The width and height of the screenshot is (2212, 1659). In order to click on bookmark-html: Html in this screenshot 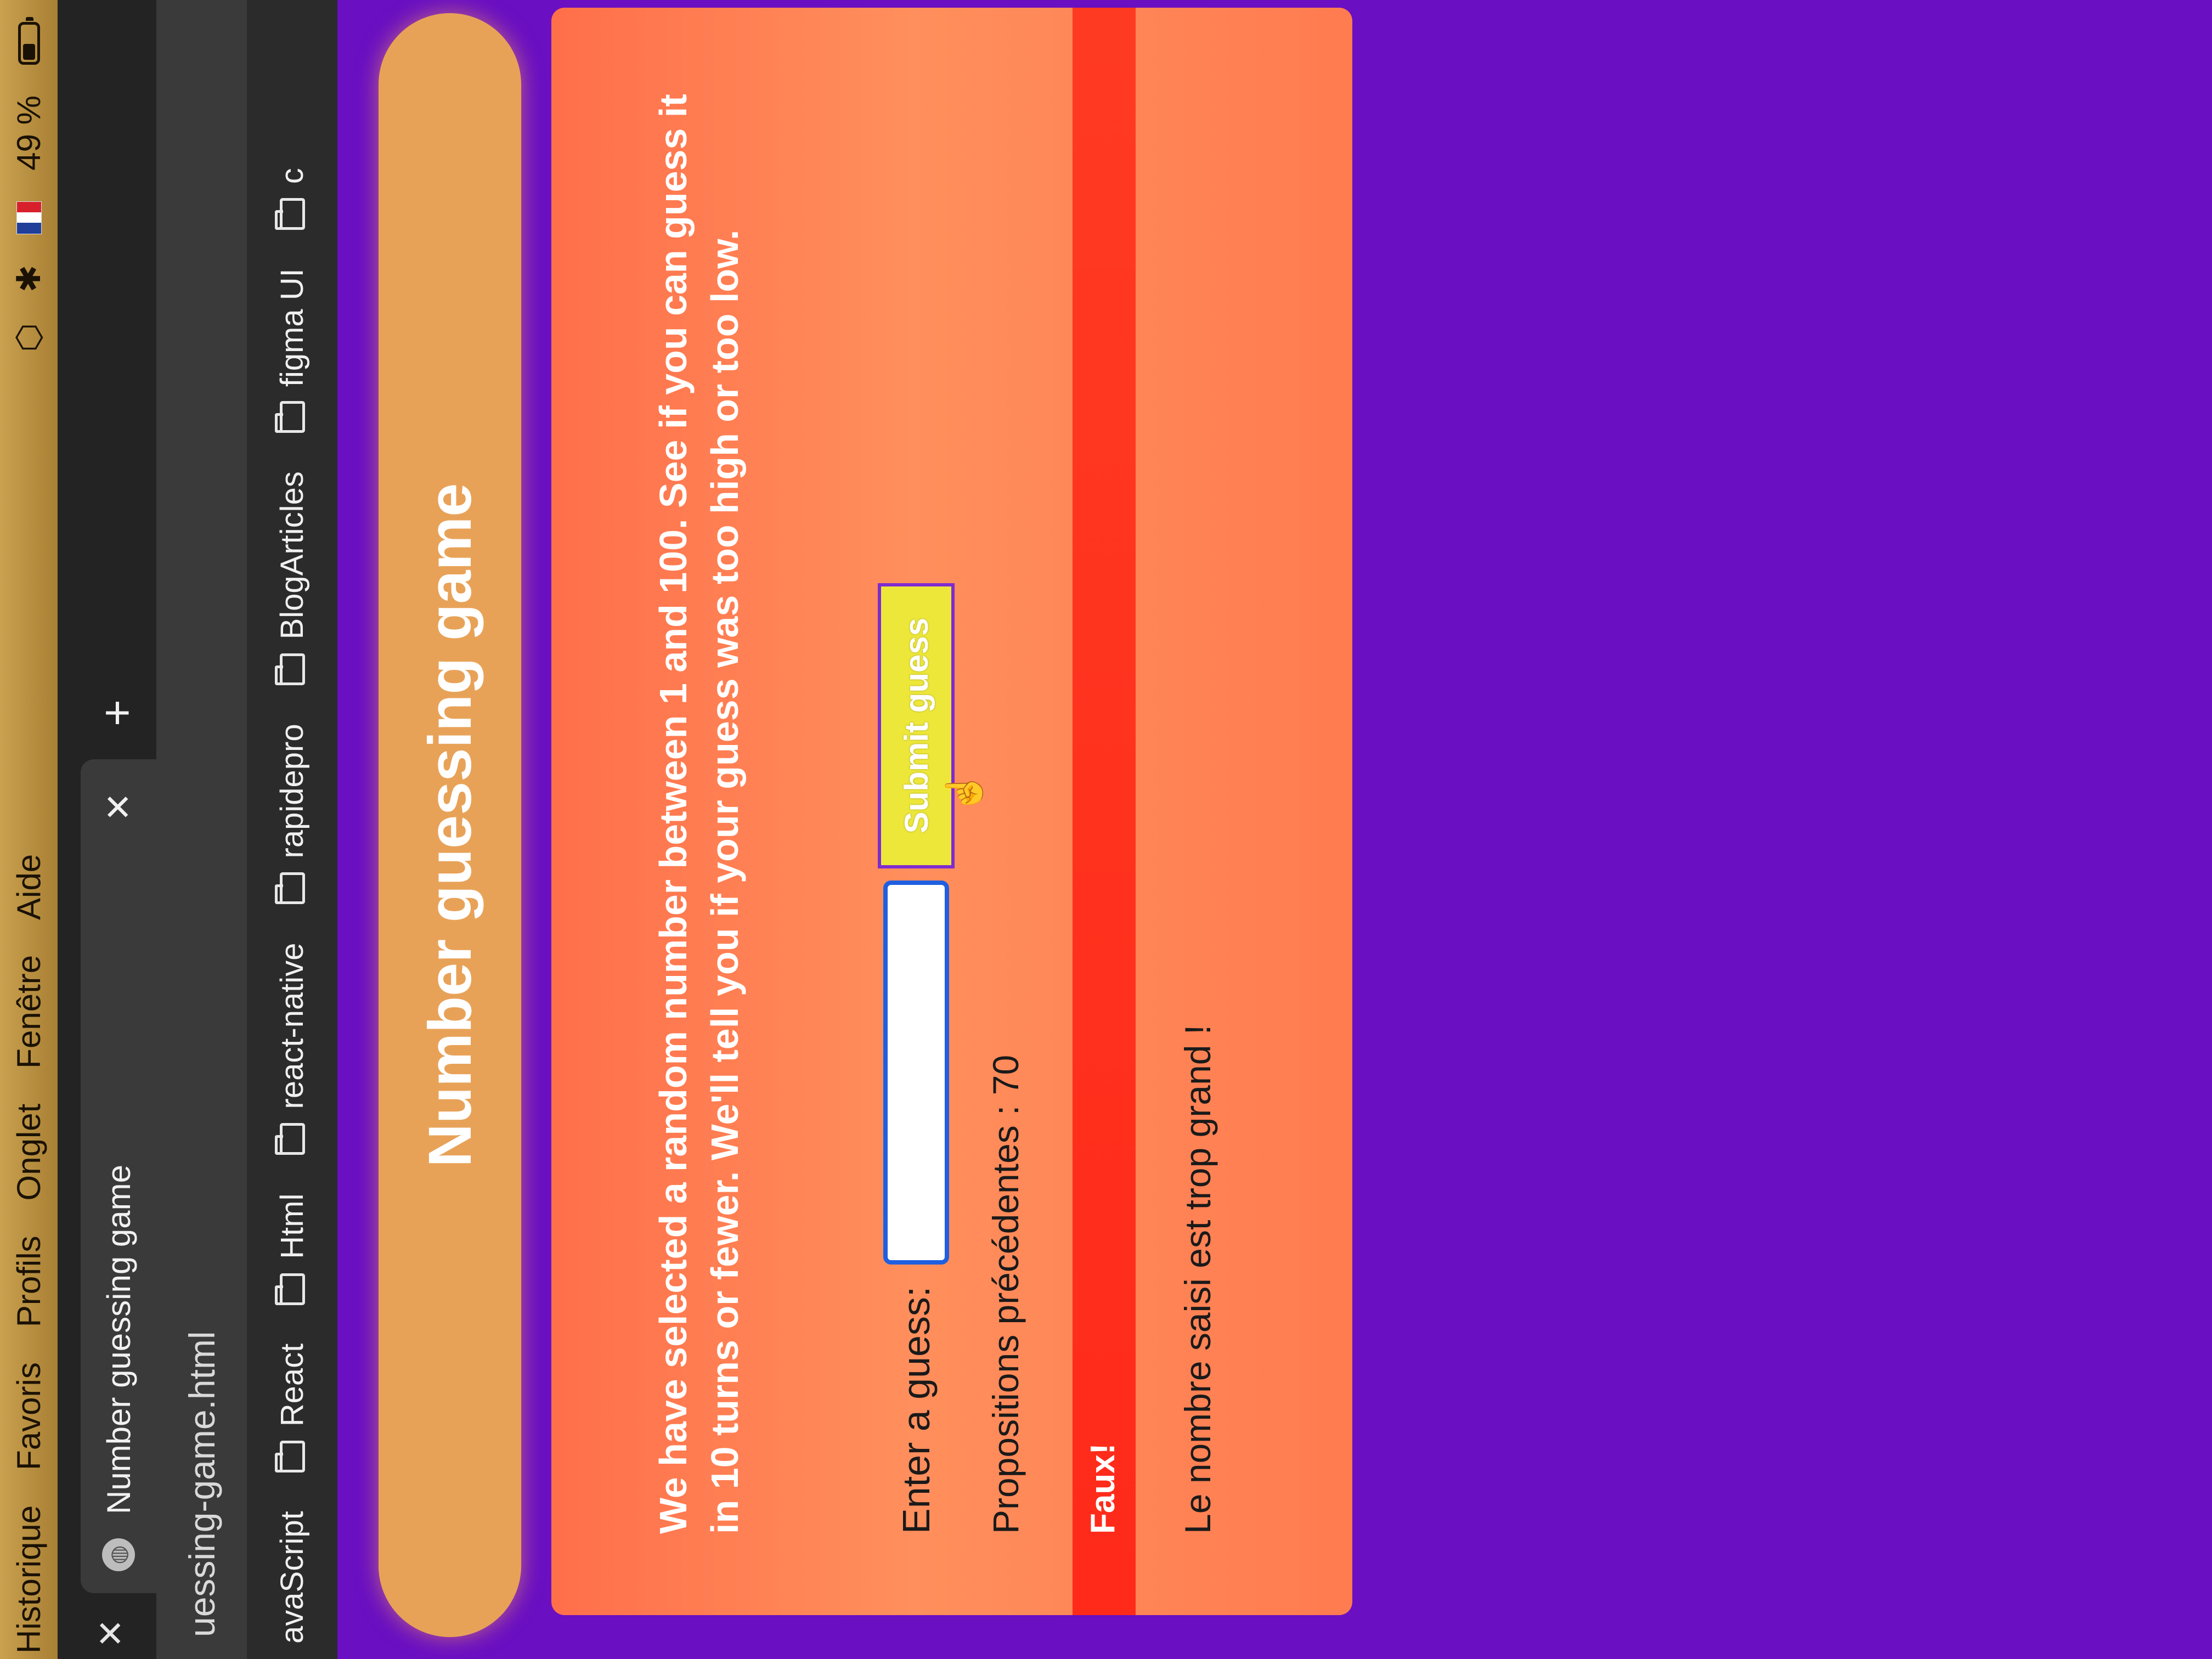, I will do `click(292, 1249)`.